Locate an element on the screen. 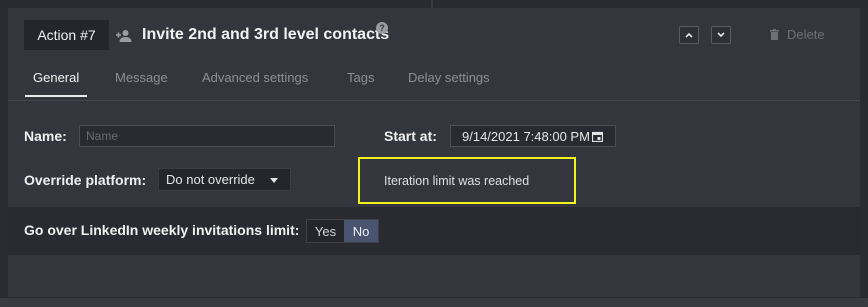  start-at-input: 9/14/2021 7:48:00 PM is located at coordinates (533, 136).